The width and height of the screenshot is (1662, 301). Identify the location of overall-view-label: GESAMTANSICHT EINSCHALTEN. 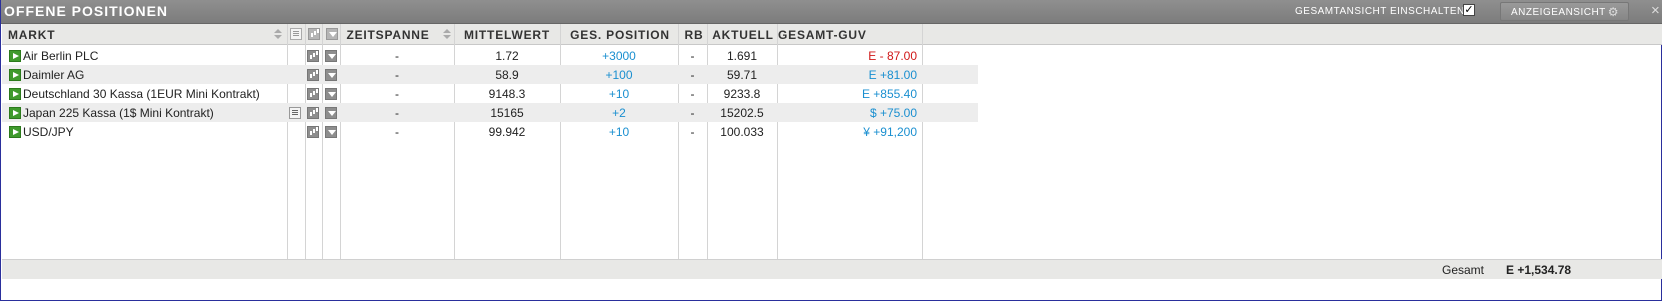
(1380, 11).